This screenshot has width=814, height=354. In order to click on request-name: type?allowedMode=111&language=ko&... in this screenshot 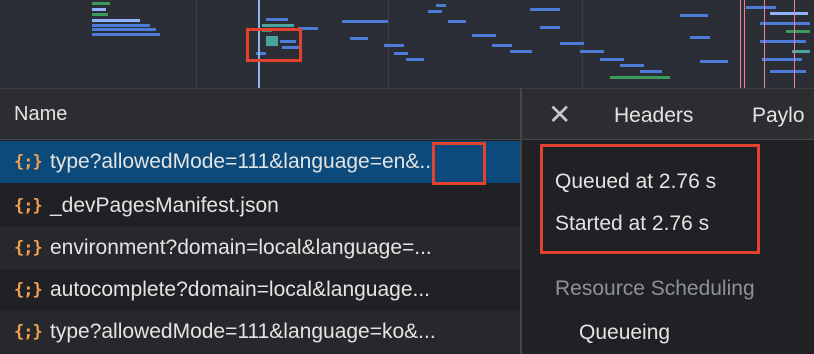, I will do `click(243, 331)`.